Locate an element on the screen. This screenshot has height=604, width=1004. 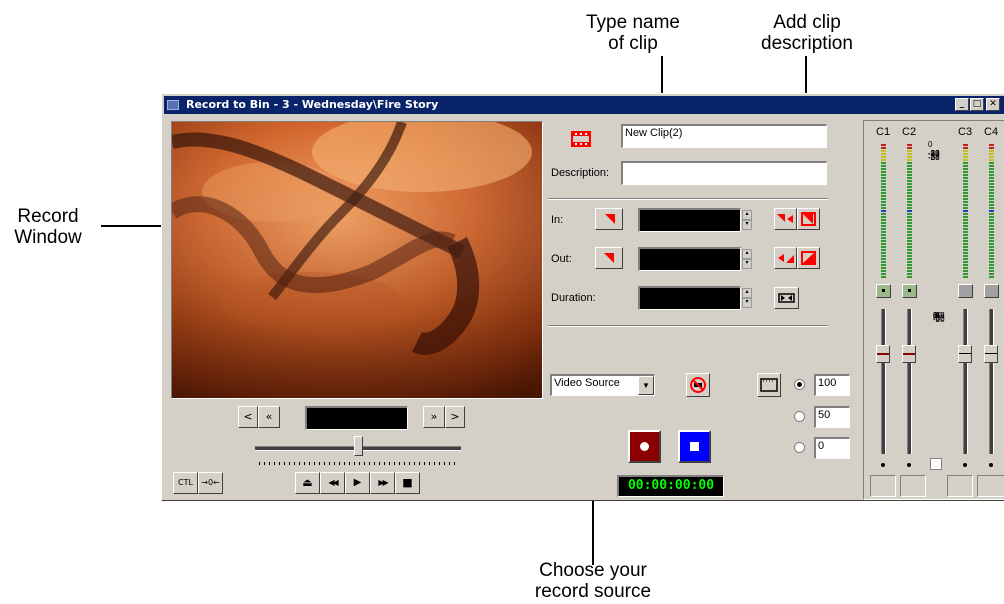
description-input is located at coordinates (724, 173).